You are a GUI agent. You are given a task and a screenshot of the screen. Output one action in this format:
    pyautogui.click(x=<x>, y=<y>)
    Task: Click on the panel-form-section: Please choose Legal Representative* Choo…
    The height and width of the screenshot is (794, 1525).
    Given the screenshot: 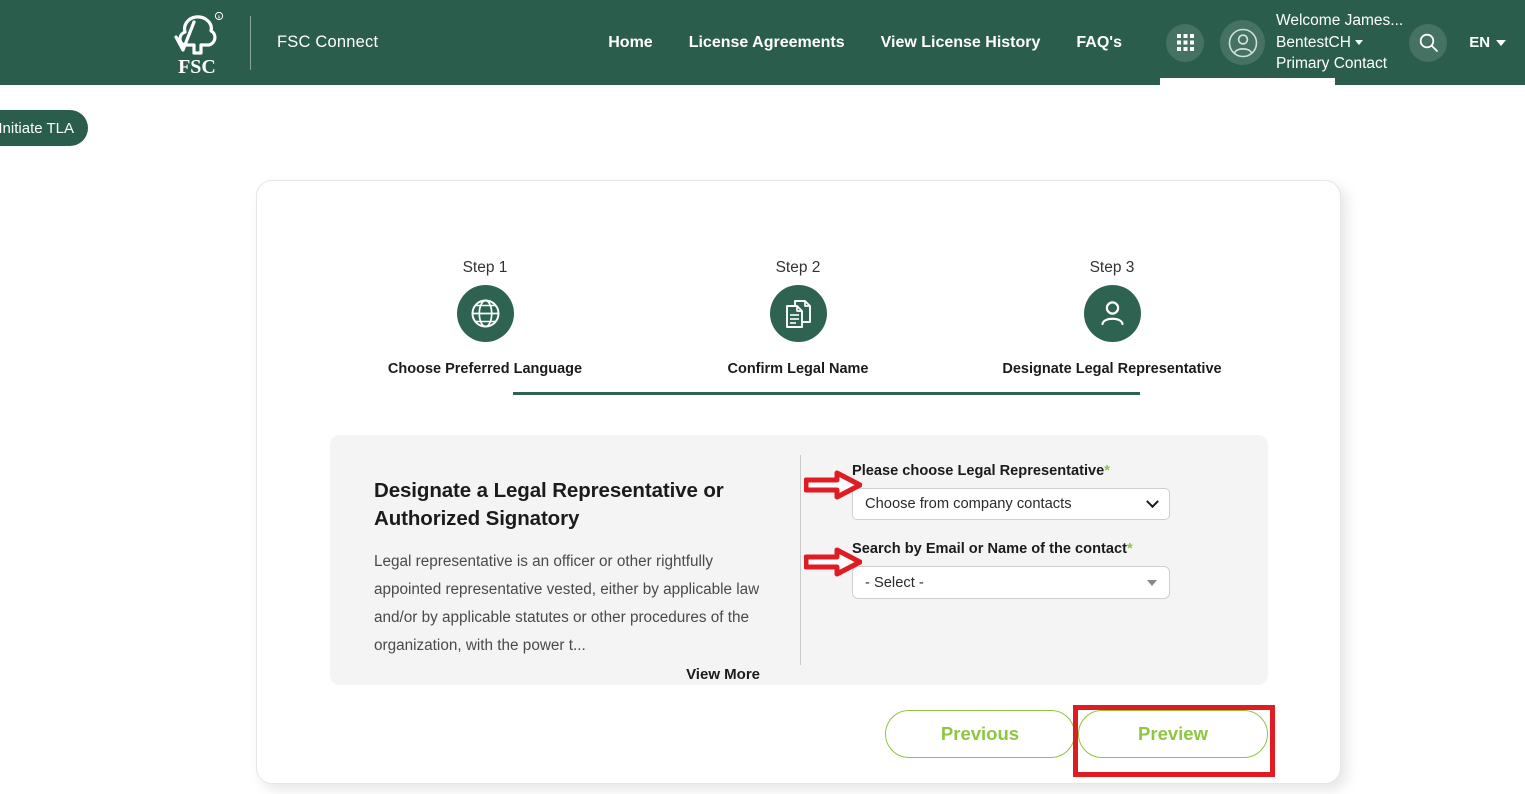 What is the action you would take?
    pyautogui.click(x=1034, y=560)
    